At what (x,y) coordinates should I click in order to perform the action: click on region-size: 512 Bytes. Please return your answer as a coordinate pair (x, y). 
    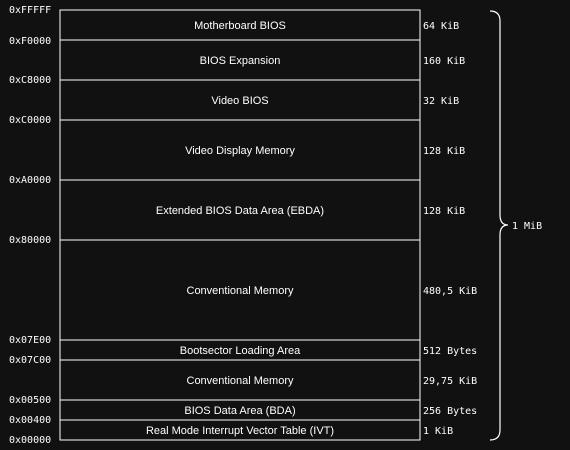
    Looking at the image, I should click on (450, 351).